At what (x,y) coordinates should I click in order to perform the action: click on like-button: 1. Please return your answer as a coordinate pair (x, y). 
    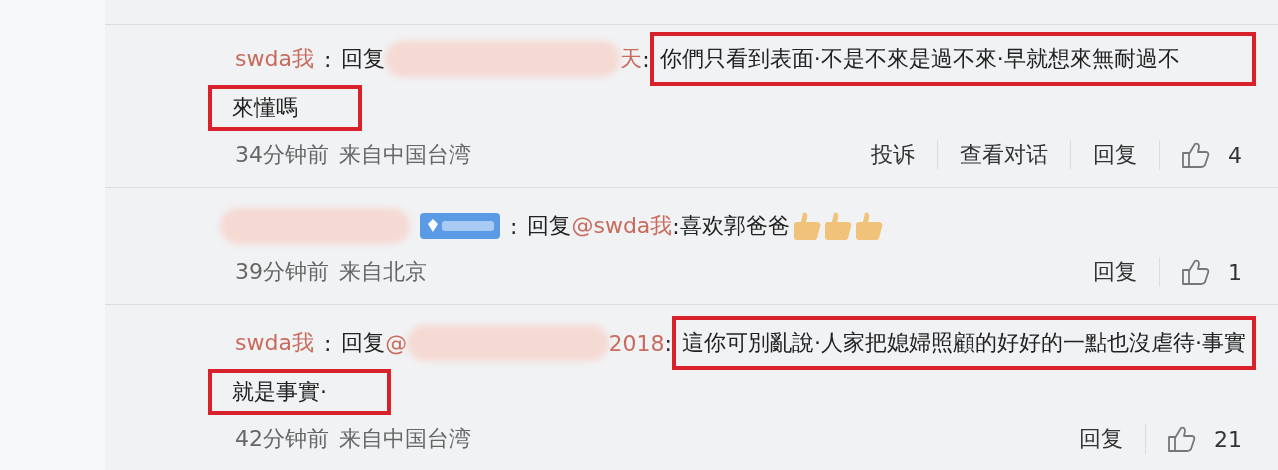
    Looking at the image, I should click on (1204, 272).